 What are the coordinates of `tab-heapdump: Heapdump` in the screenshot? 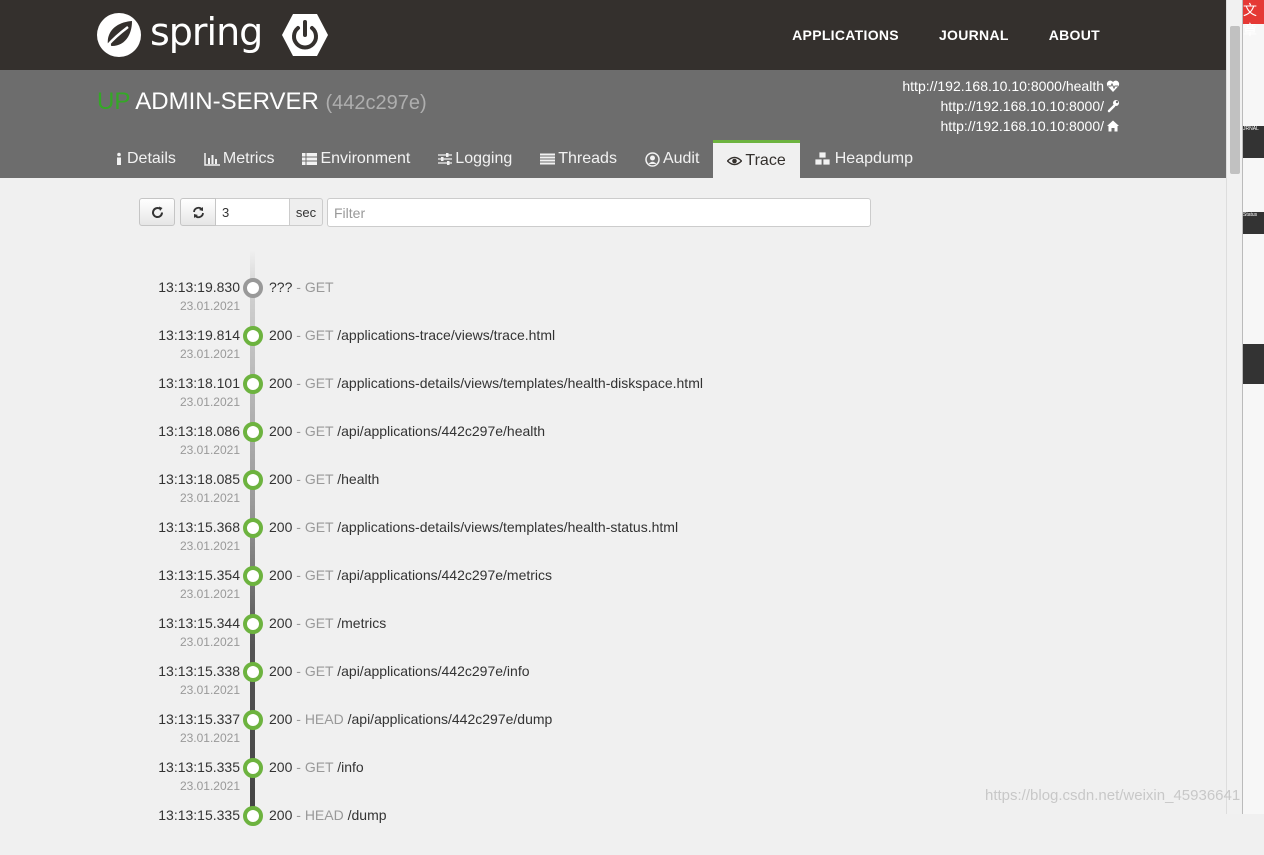 It's located at (863, 159).